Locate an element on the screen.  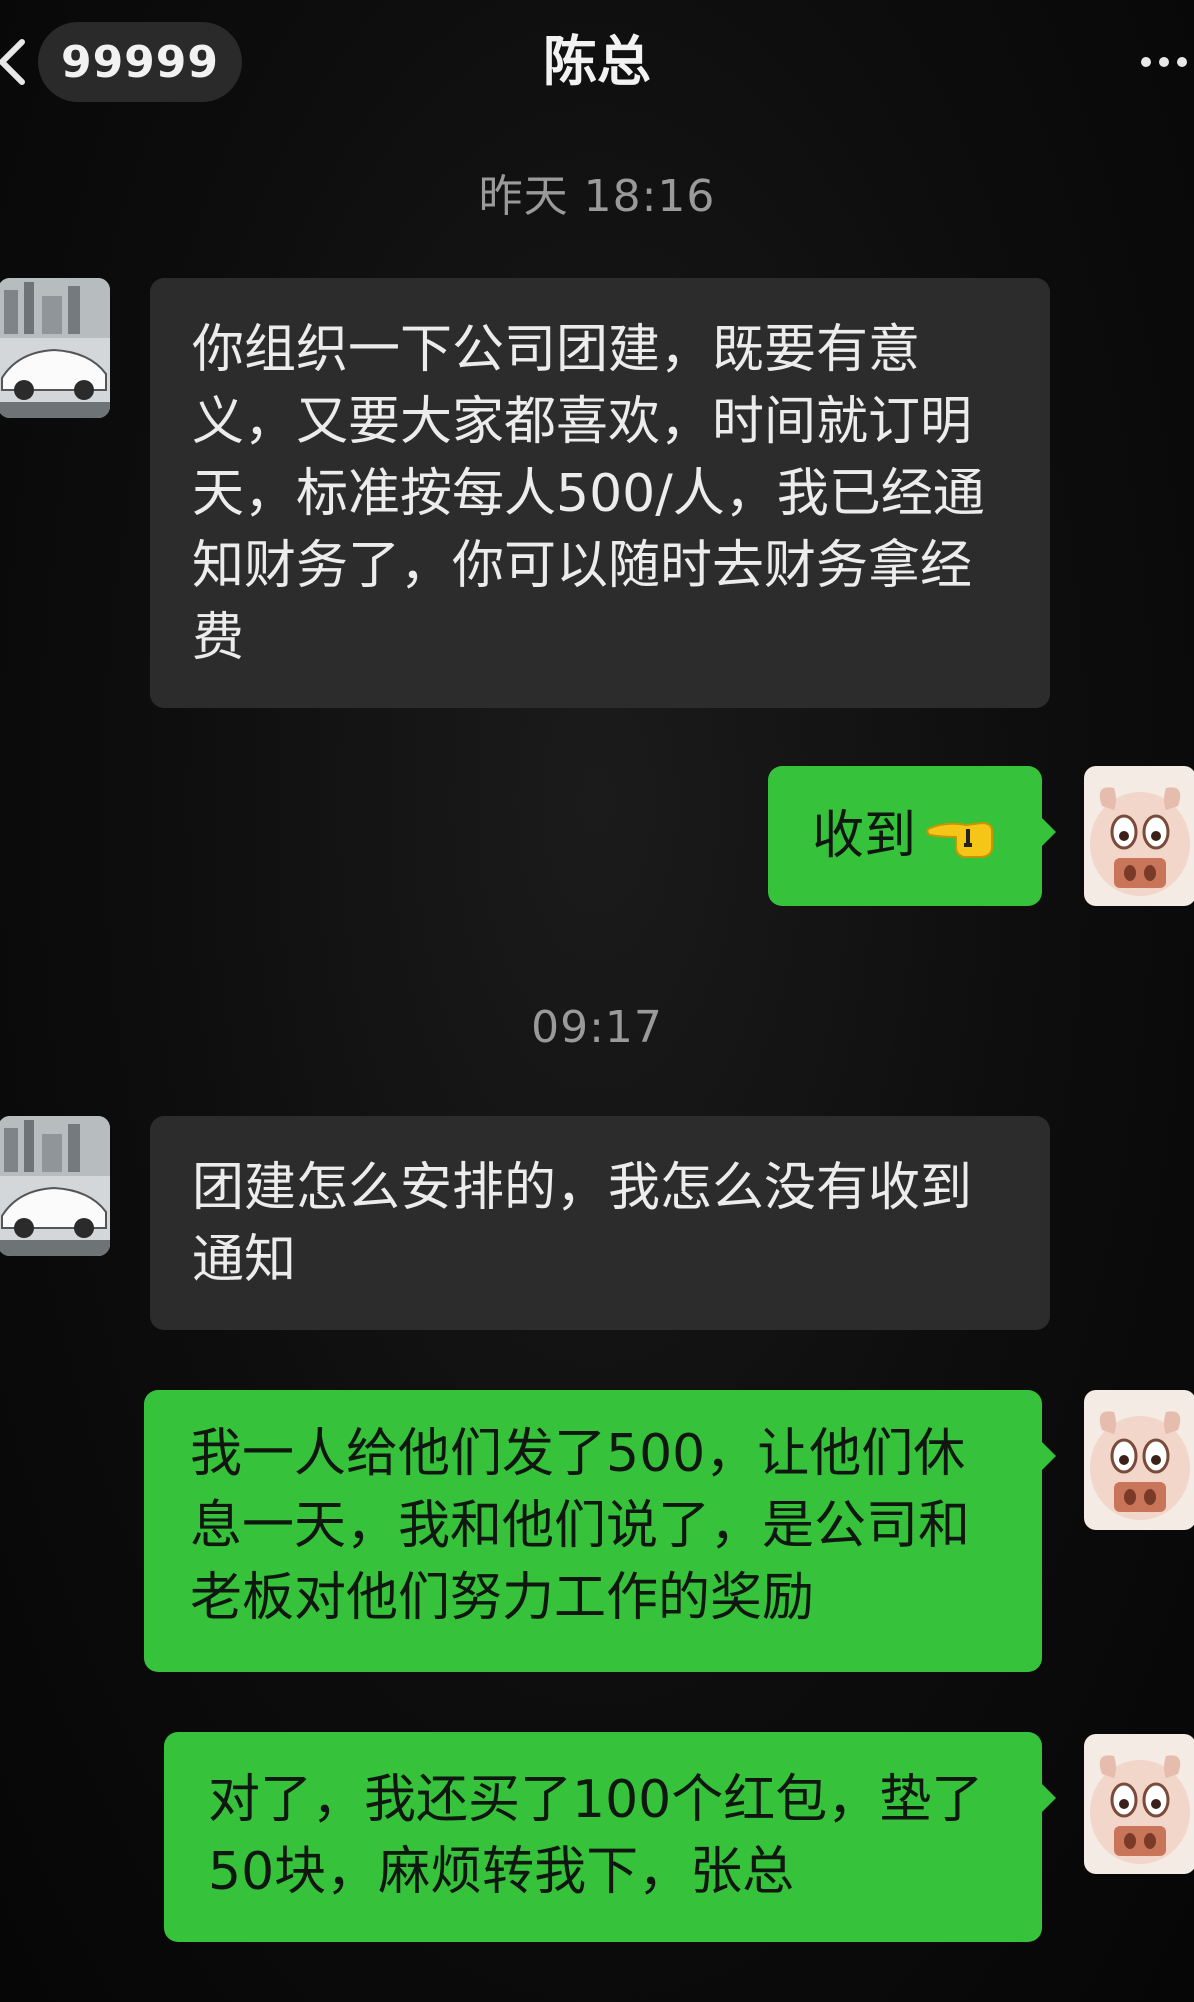
message-timestamp: 09:17 is located at coordinates (597, 1027).